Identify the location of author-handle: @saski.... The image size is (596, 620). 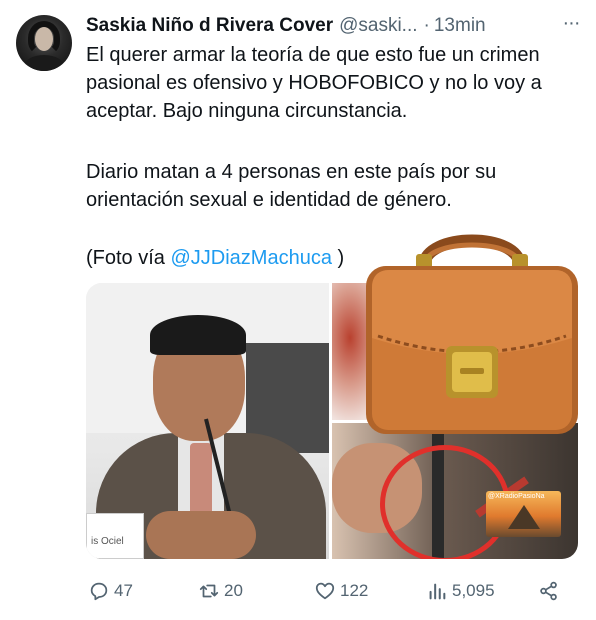
(378, 26).